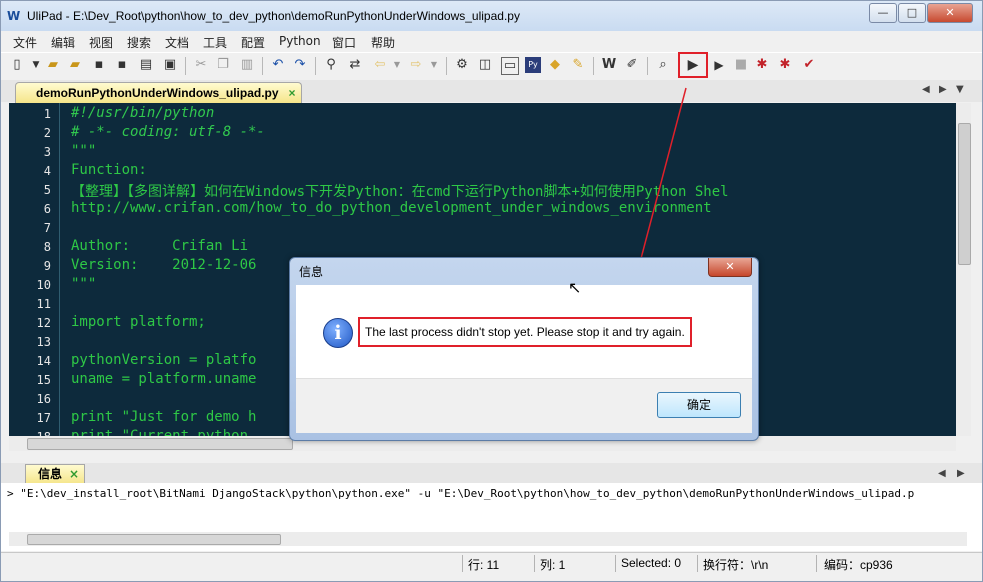  I want to click on ok-button: 确定, so click(699, 405).